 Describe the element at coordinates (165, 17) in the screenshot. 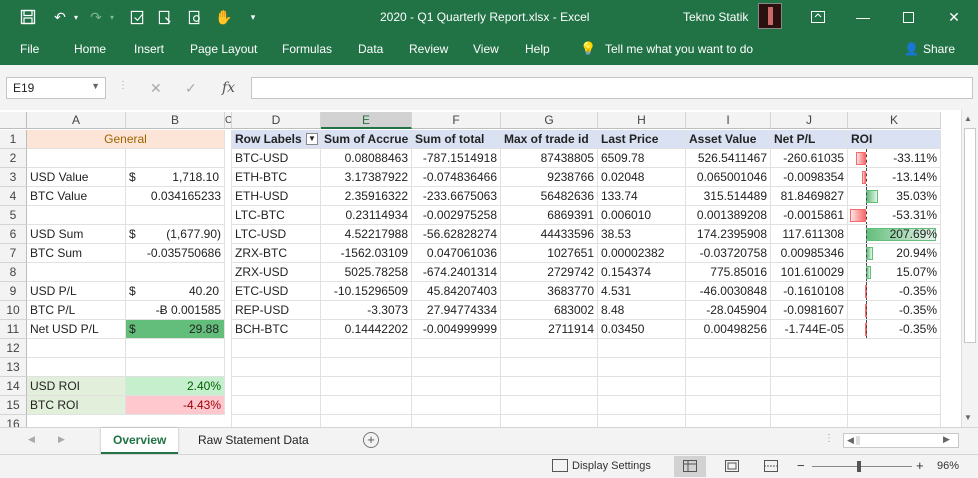

I see `touch-mode-icon` at that location.